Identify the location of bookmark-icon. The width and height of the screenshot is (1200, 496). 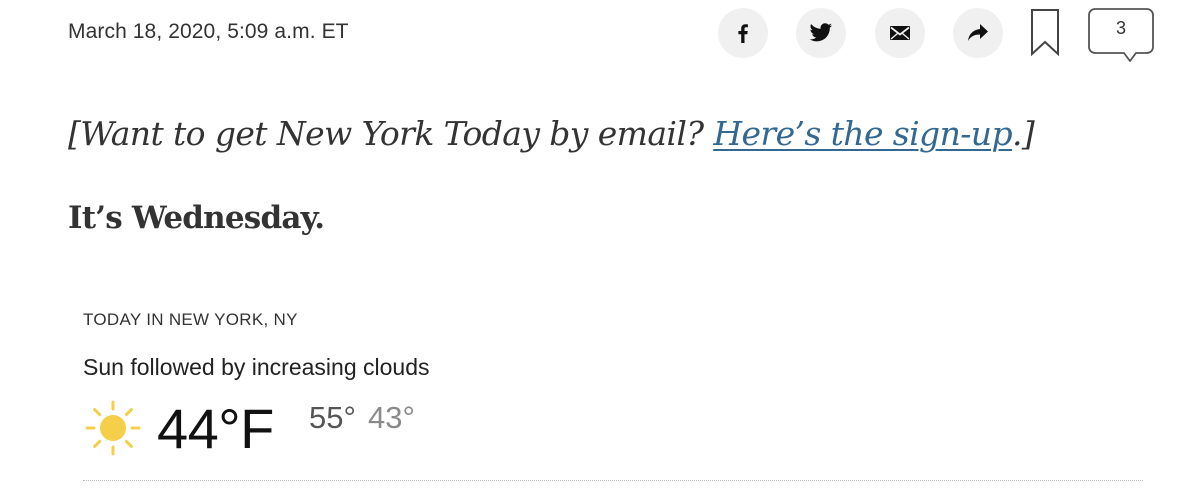
(1045, 33).